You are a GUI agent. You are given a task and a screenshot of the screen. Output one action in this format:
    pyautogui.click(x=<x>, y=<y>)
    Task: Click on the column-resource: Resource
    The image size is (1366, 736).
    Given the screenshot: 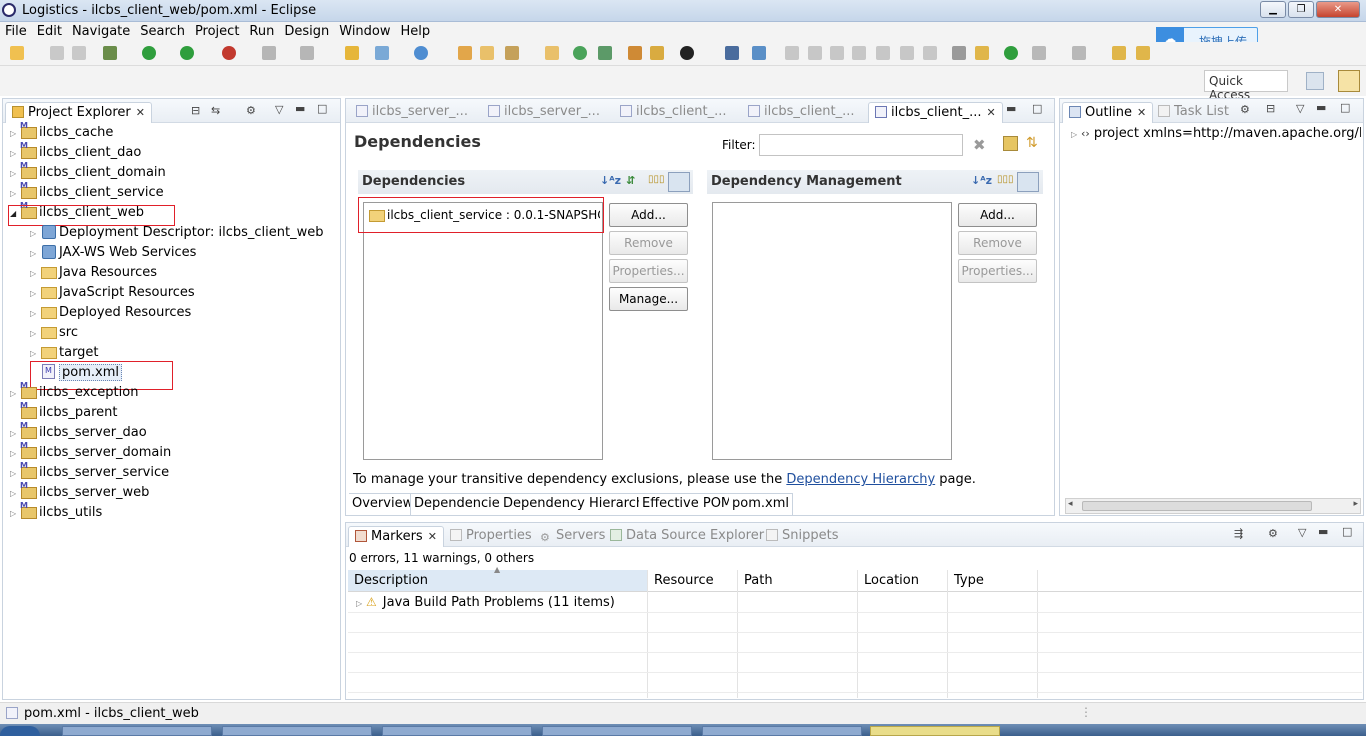 What is the action you would take?
    pyautogui.click(x=684, y=580)
    